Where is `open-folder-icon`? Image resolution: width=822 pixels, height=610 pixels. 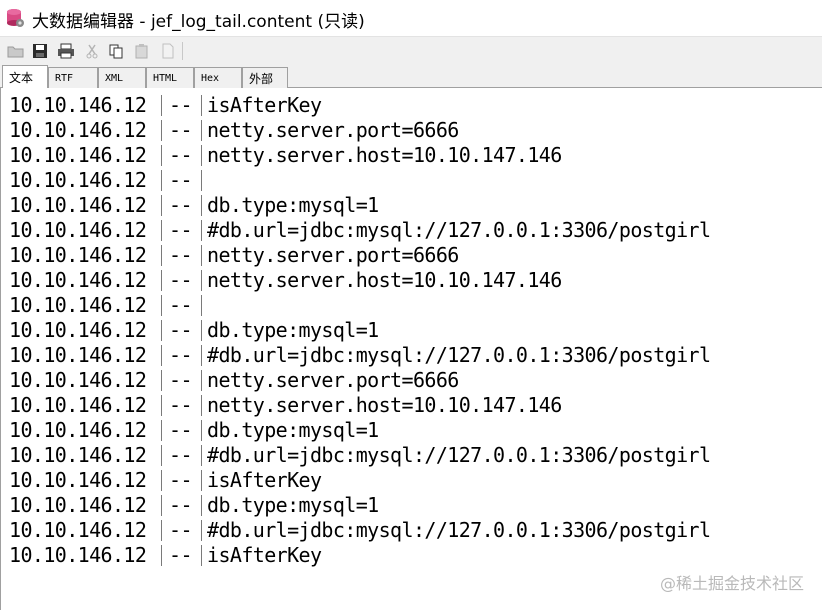 open-folder-icon is located at coordinates (16, 51).